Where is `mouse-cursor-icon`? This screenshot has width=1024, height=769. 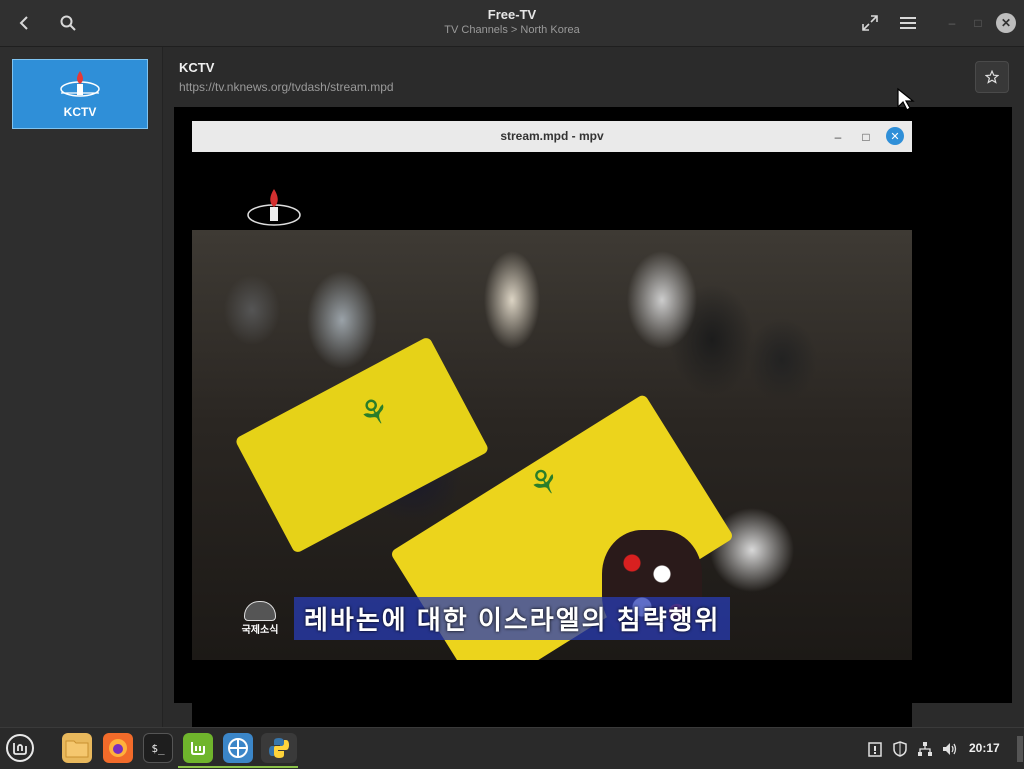 mouse-cursor-icon is located at coordinates (906, 99).